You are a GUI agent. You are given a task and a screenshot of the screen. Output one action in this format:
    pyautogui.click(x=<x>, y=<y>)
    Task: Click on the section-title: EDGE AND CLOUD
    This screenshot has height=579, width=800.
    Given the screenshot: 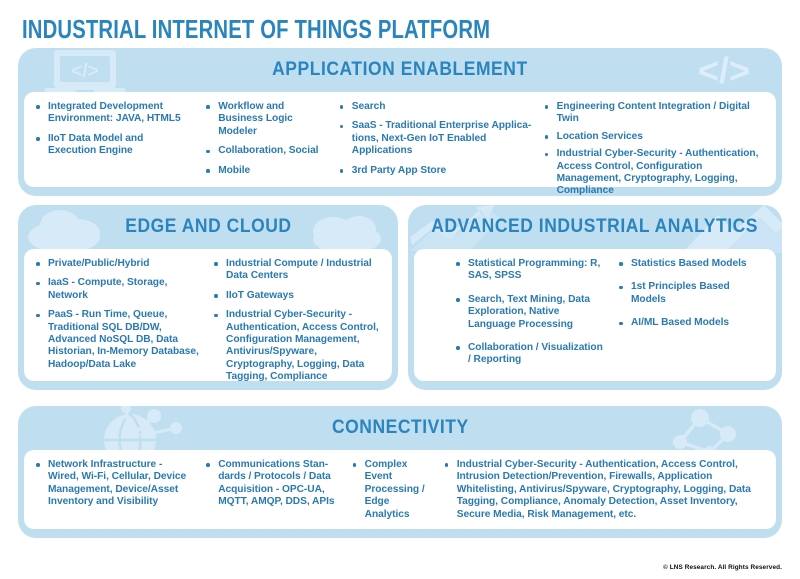 What is the action you would take?
    pyautogui.click(x=208, y=226)
    